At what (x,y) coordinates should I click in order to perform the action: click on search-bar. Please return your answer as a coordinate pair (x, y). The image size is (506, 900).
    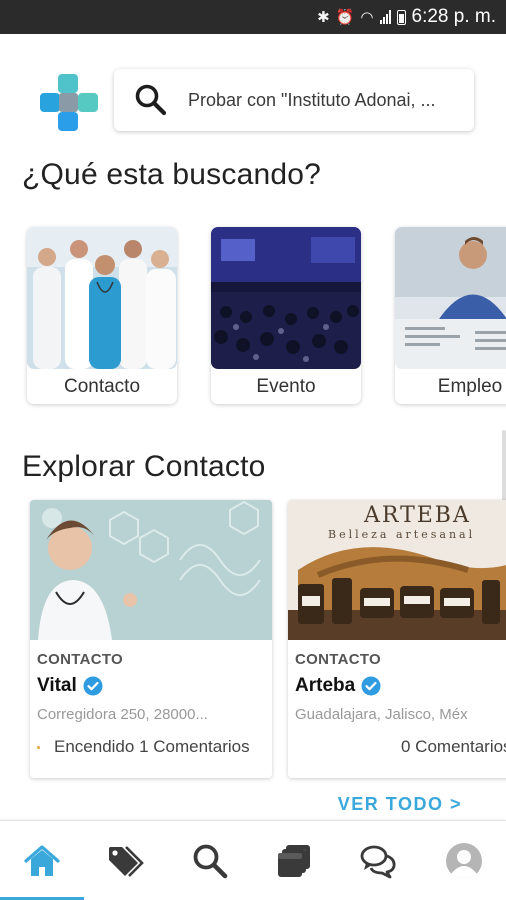
    Looking at the image, I should click on (294, 100).